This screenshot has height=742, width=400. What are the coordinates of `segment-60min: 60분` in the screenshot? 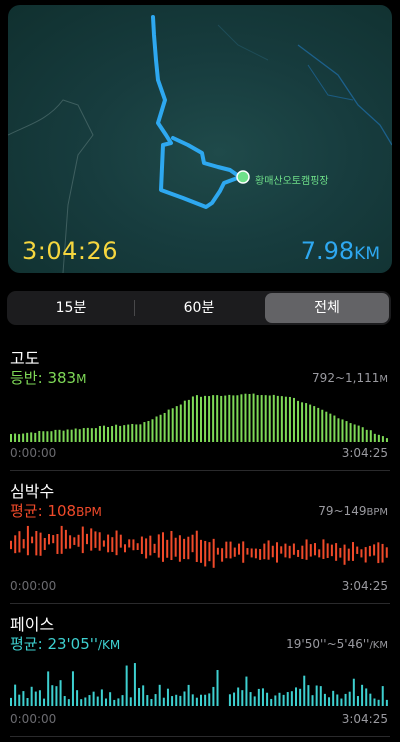 It's located at (199, 308).